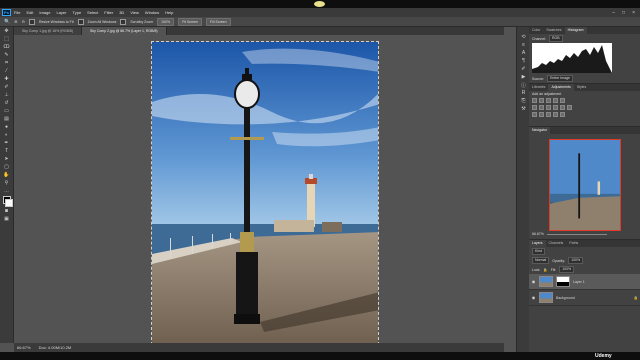 Image resolution: width=640 pixels, height=360 pixels. I want to click on black-white-icon, so click(548, 107).